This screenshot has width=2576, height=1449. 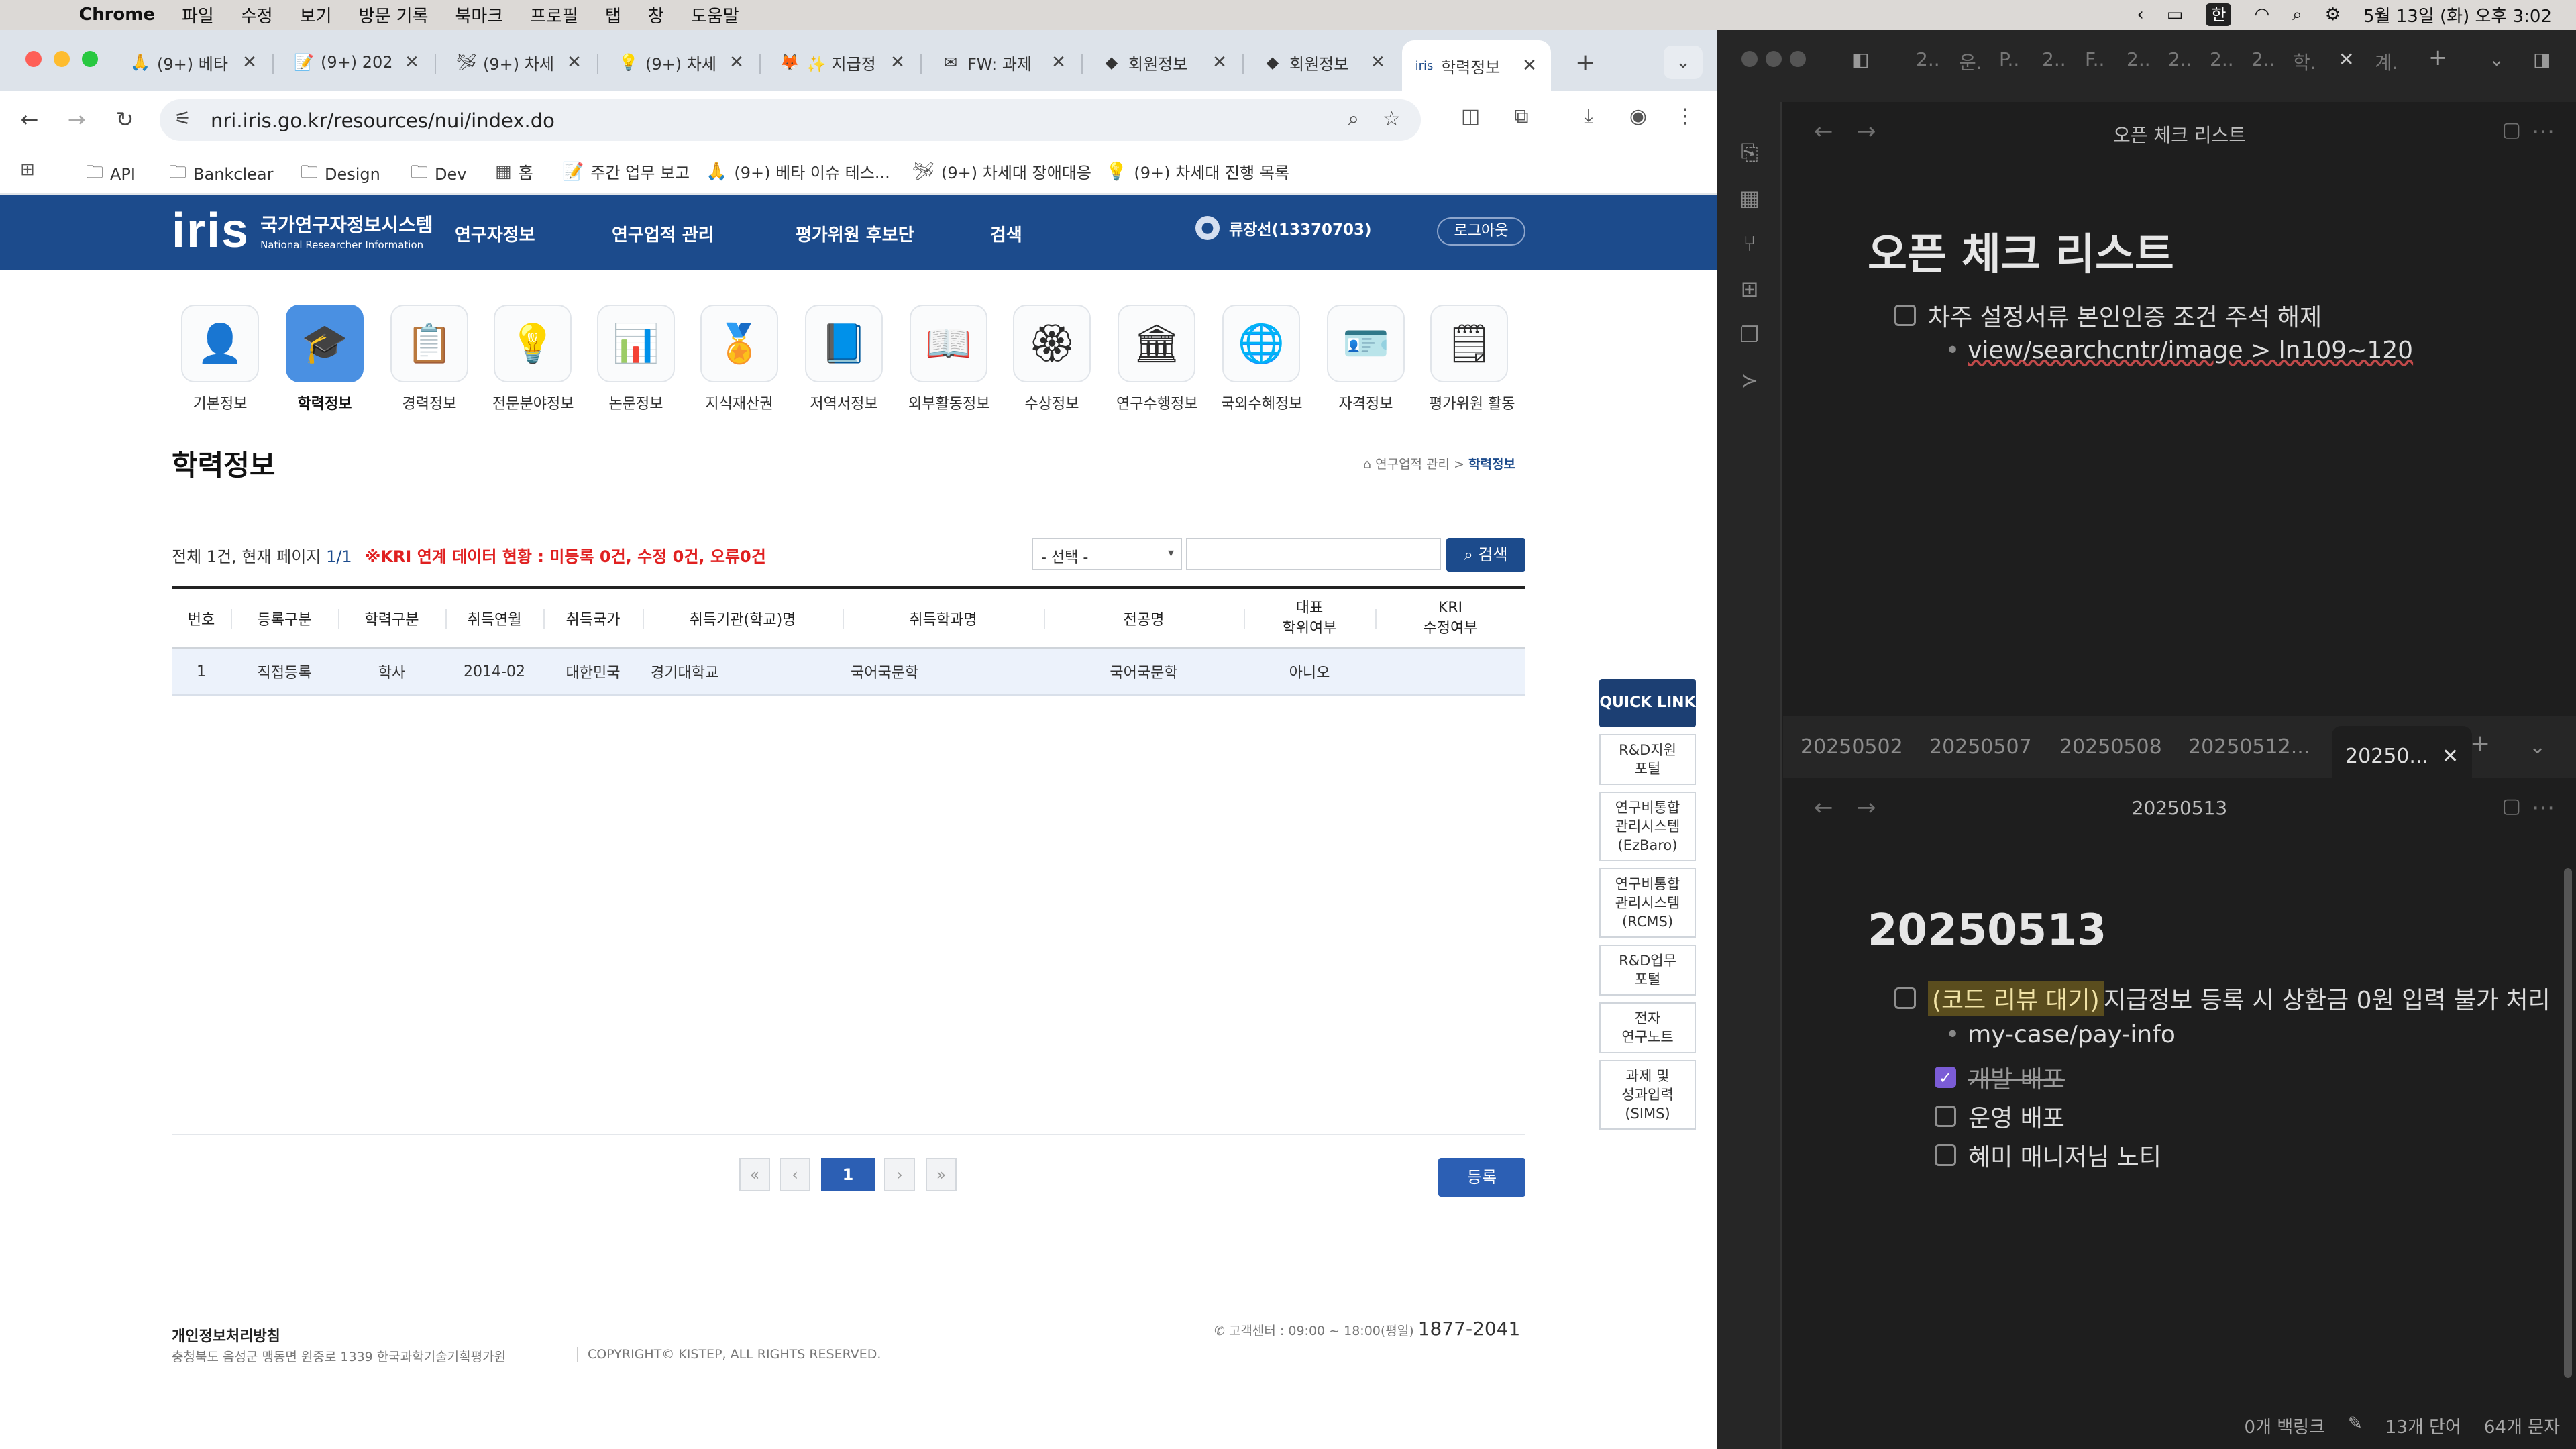 I want to click on browser-tab: 🛩 (9+) 차세 ✕, so click(x=520, y=62).